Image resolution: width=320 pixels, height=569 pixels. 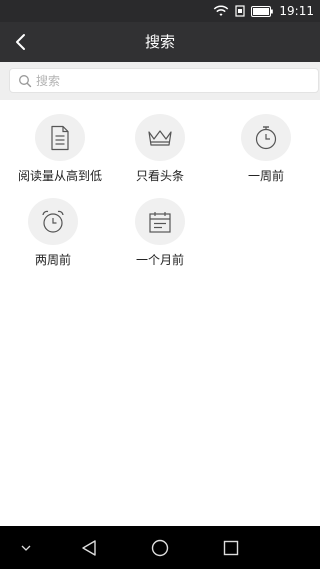 I want to click on filter-label: 一个月前, so click(x=159, y=260).